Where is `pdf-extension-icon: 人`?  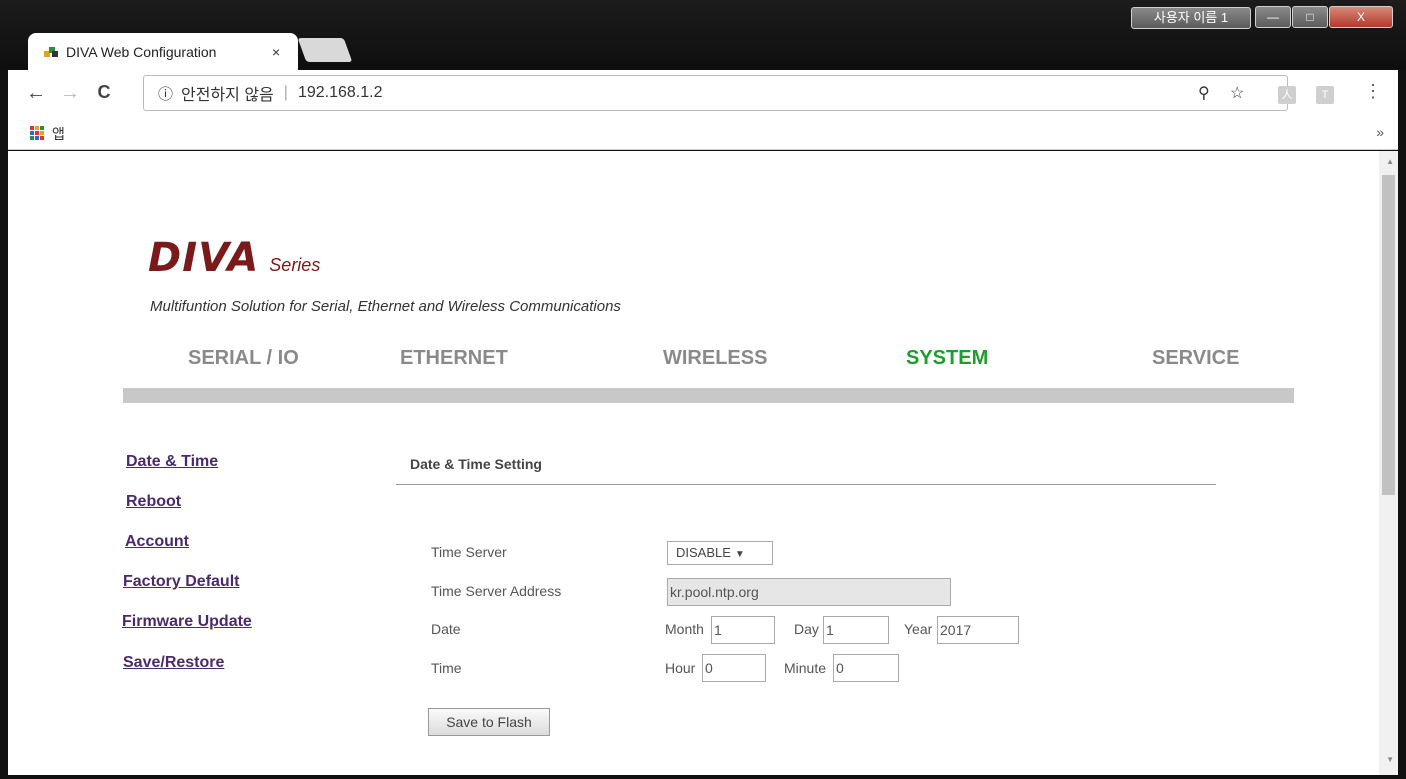 pdf-extension-icon: 人 is located at coordinates (1287, 95).